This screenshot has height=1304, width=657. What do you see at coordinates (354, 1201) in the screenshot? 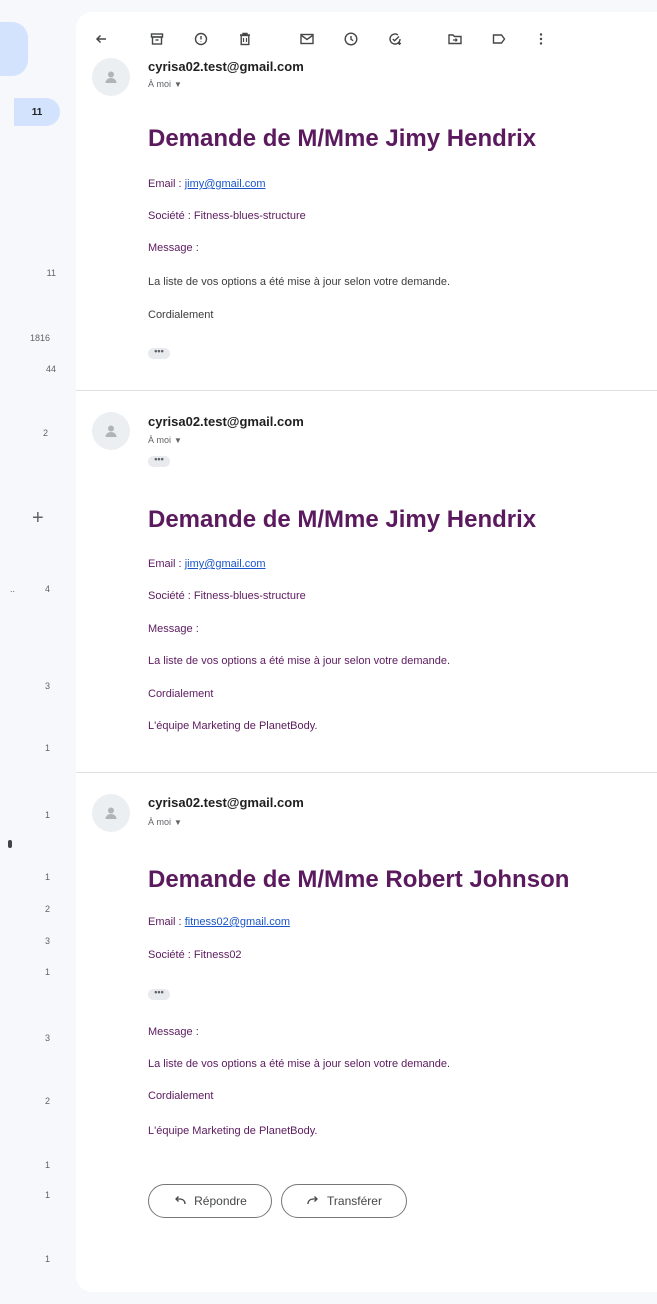
I see `forward-label: Transférer` at bounding box center [354, 1201].